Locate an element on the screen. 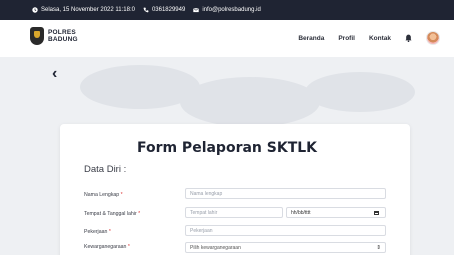  nav-links: Beranda Profil Kontak is located at coordinates (369, 38).